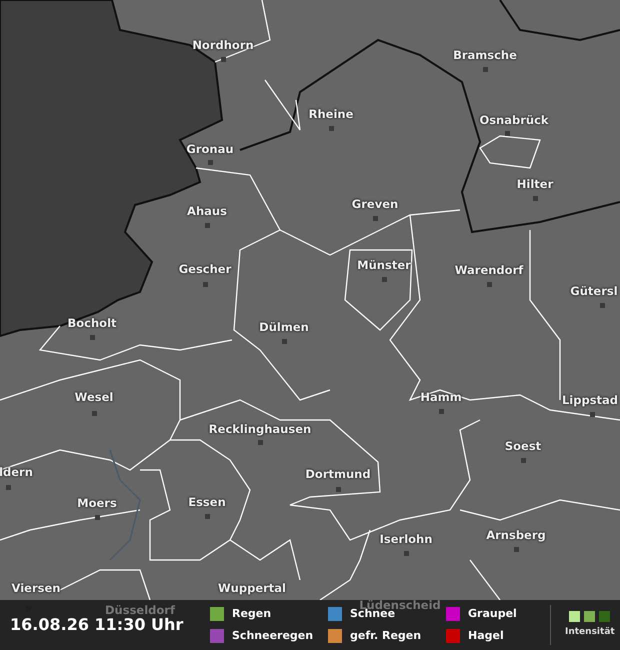 The image size is (620, 650). I want to click on legend-label: gefr. Regen, so click(386, 636).